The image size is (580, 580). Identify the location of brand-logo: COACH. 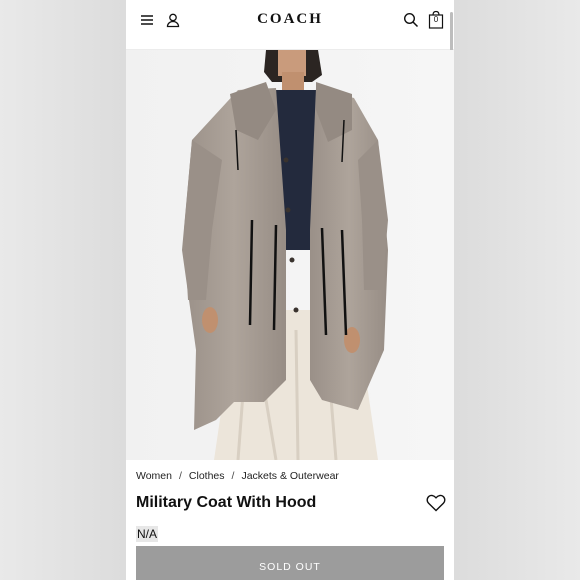
(290, 19).